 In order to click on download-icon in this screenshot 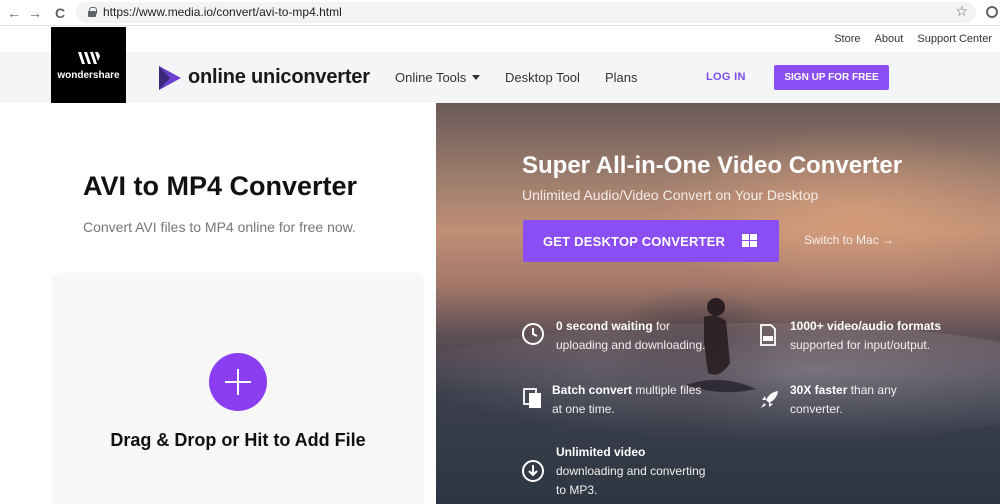, I will do `click(533, 471)`.